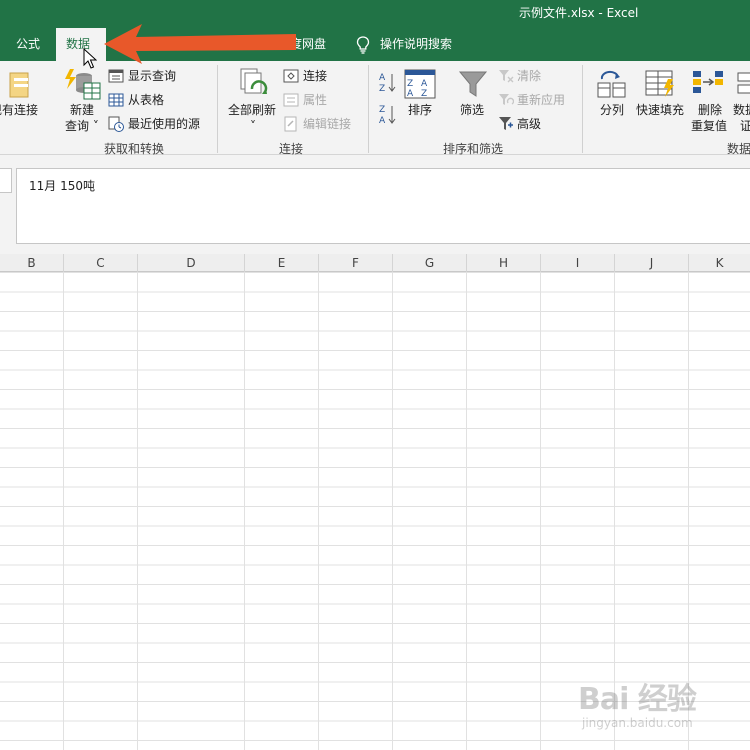 This screenshot has height=750, width=750. What do you see at coordinates (116, 124) in the screenshot?
I see `recent-sources-icon` at bounding box center [116, 124].